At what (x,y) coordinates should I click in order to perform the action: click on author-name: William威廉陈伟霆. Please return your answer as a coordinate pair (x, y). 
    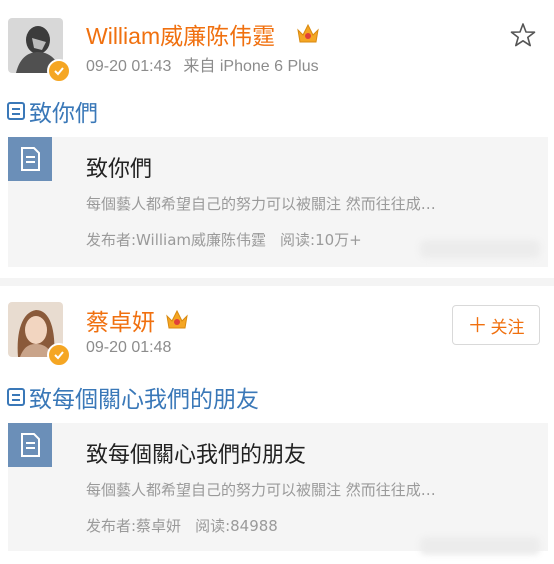
    Looking at the image, I should click on (180, 34).